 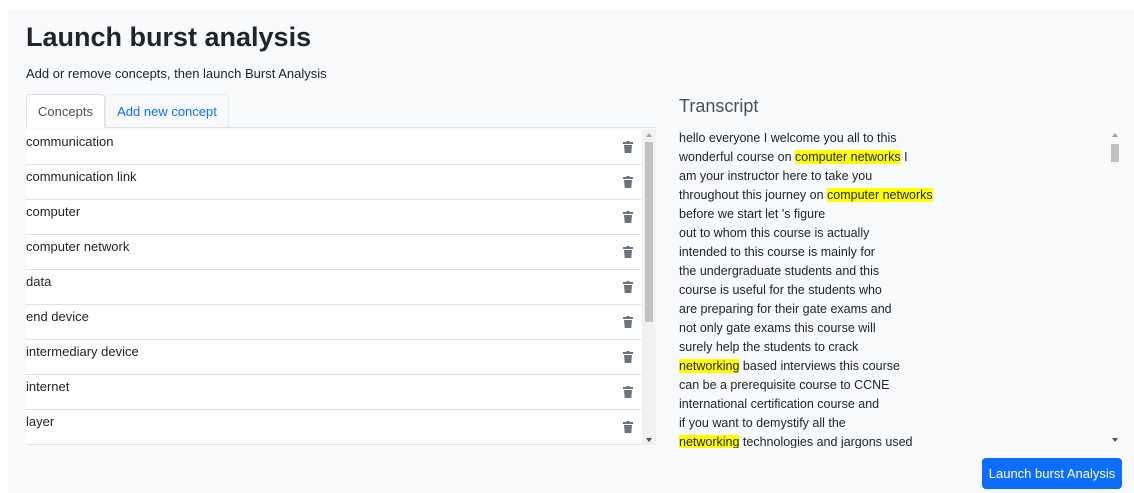 What do you see at coordinates (169, 37) in the screenshot?
I see `page-title: Launch burst analysis` at bounding box center [169, 37].